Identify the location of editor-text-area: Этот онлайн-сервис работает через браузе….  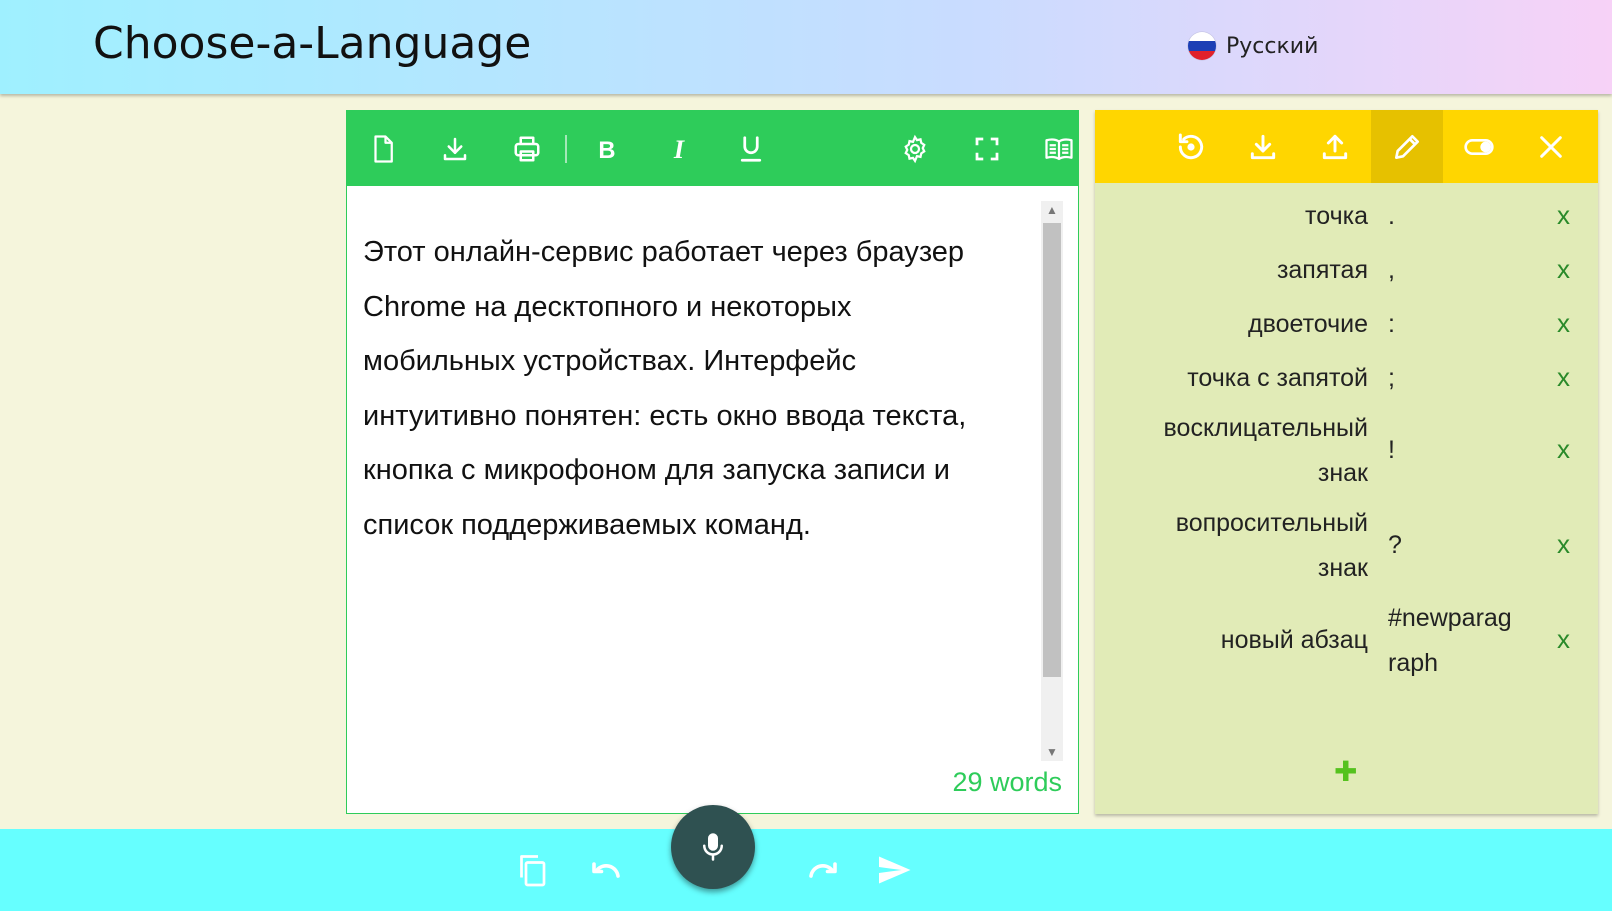
(698, 388).